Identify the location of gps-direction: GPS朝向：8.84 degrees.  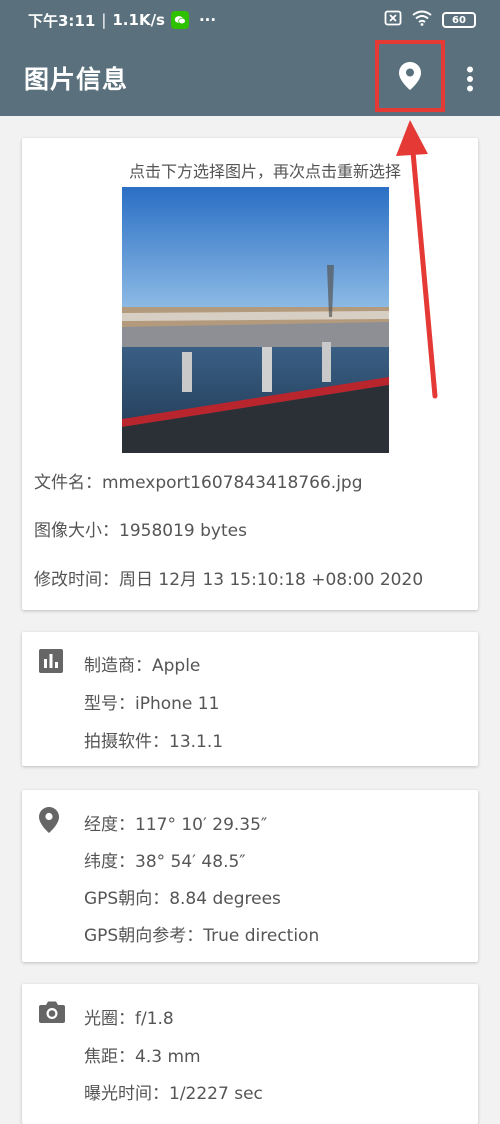
(182, 899).